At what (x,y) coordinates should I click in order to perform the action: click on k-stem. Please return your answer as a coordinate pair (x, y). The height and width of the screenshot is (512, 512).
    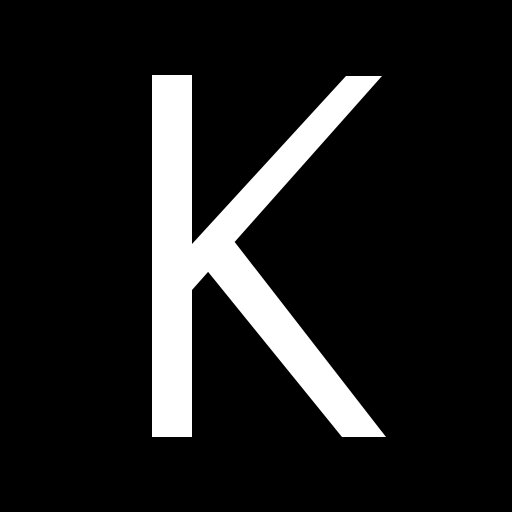
    Looking at the image, I should click on (172, 256).